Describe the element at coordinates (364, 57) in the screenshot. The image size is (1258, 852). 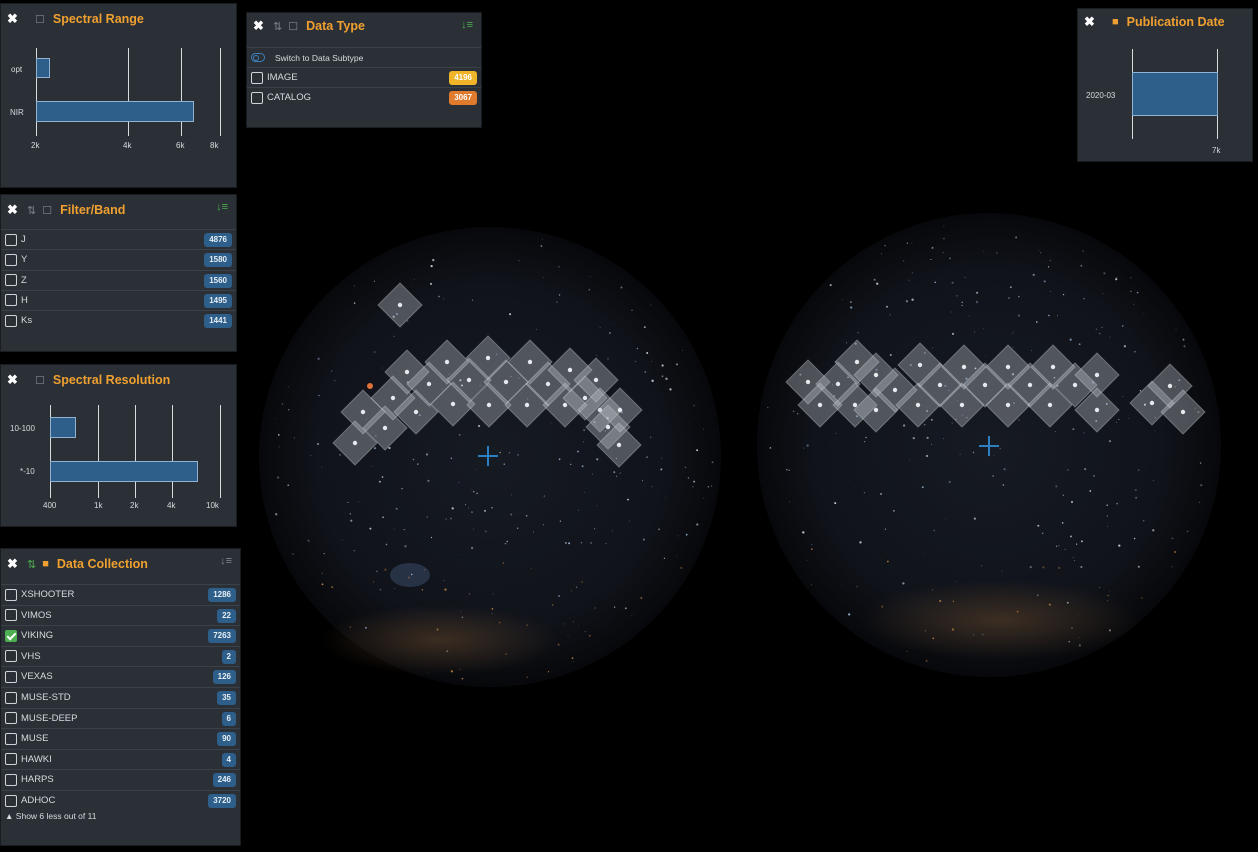
I see `subtype-switch-row: Switch to Data Subtype` at that location.